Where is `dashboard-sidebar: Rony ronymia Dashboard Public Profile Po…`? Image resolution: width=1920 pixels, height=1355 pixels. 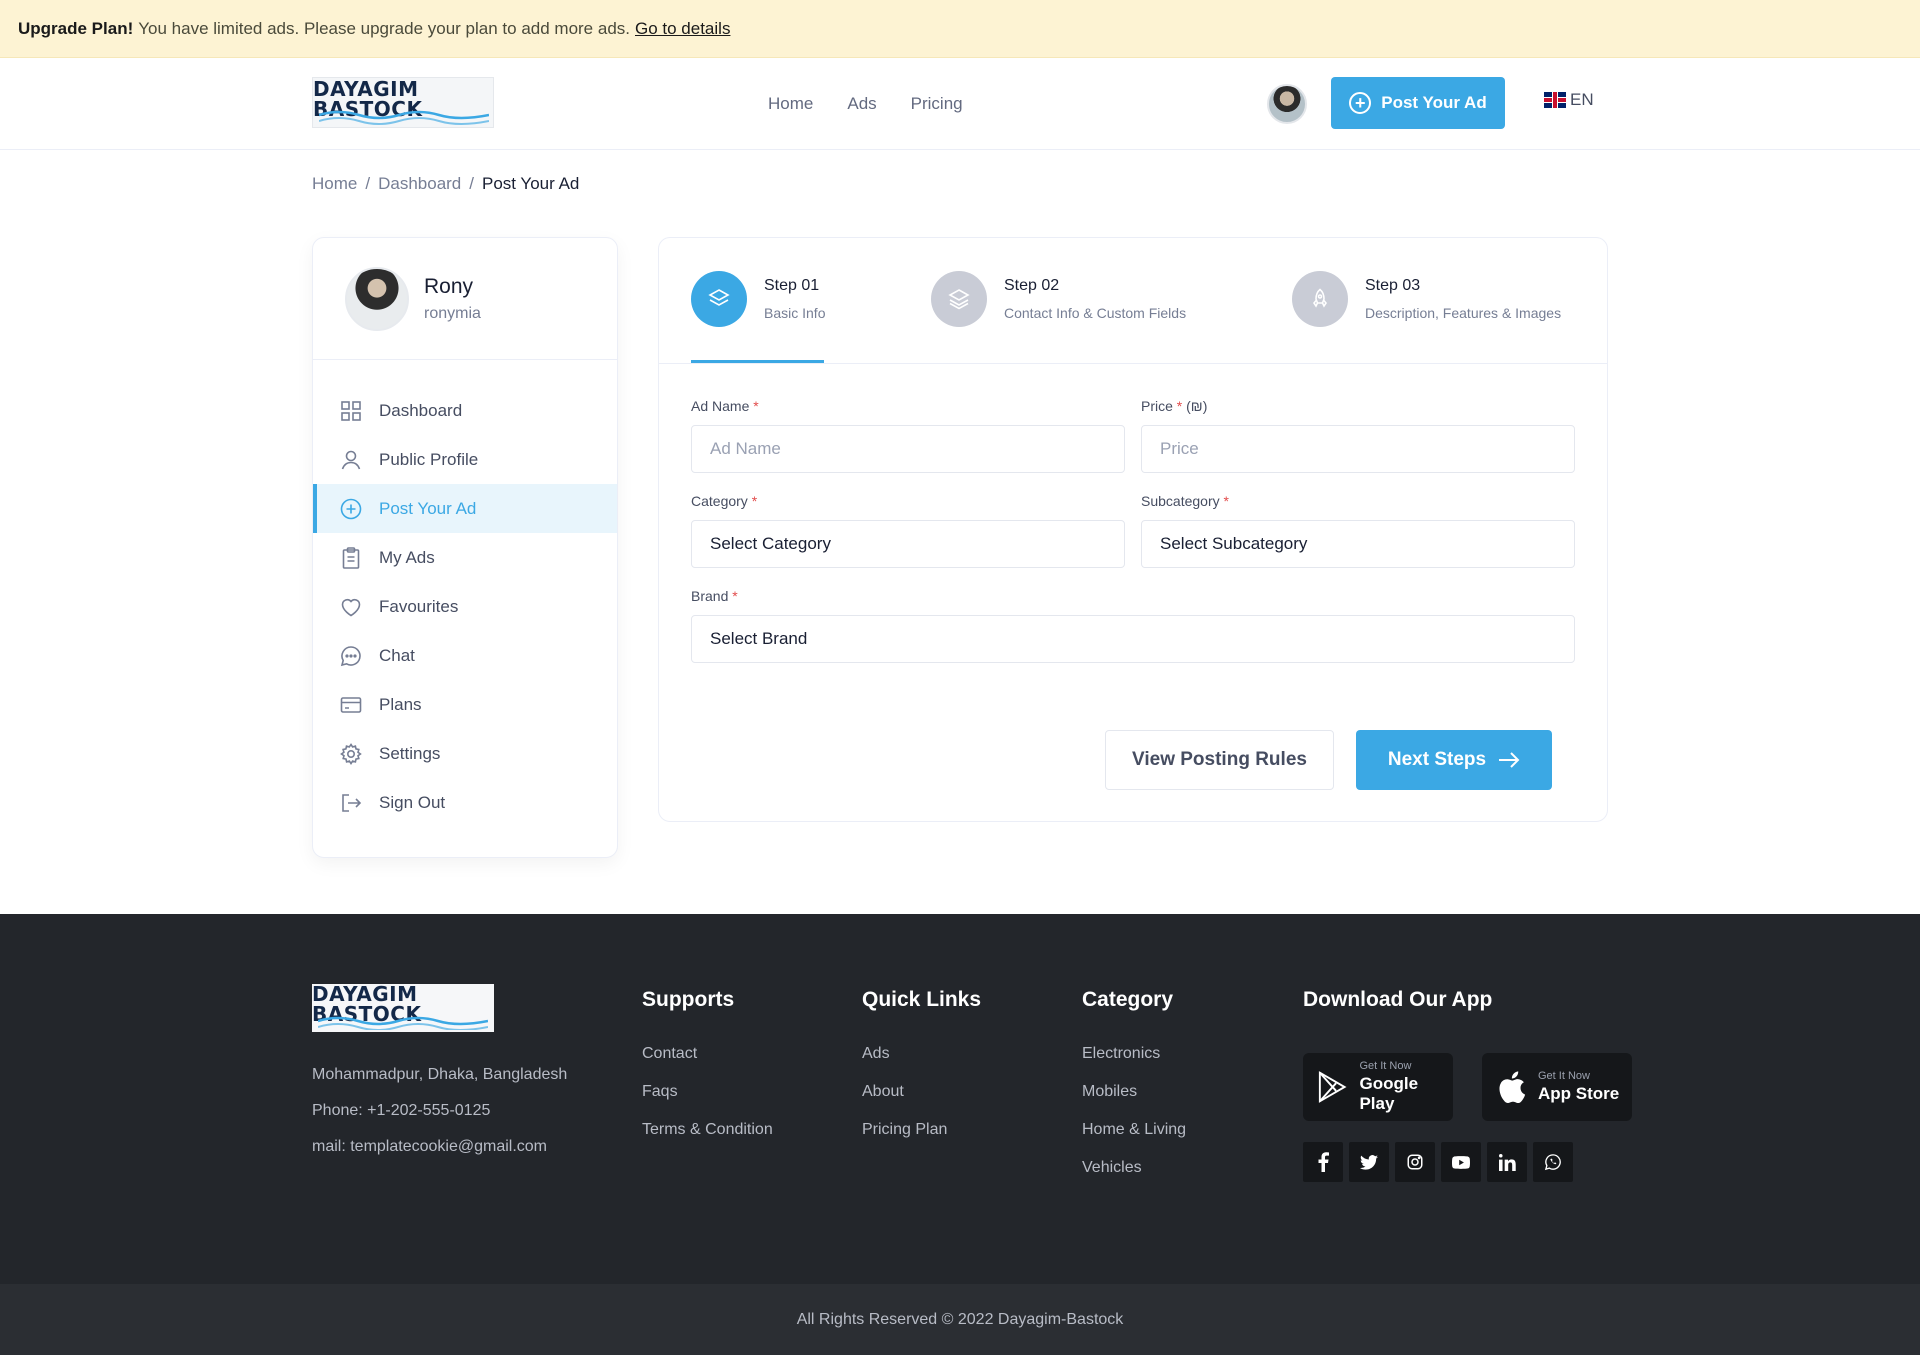 dashboard-sidebar: Rony ronymia Dashboard Public Profile Po… is located at coordinates (465, 547).